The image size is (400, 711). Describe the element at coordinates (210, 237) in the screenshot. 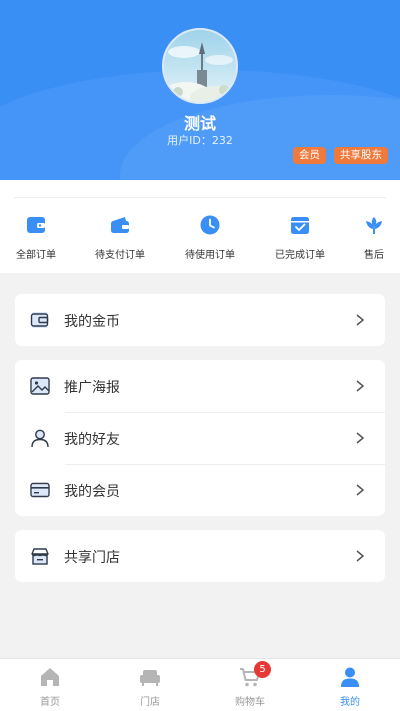

I see `order-pending-use: 待使用订单` at that location.